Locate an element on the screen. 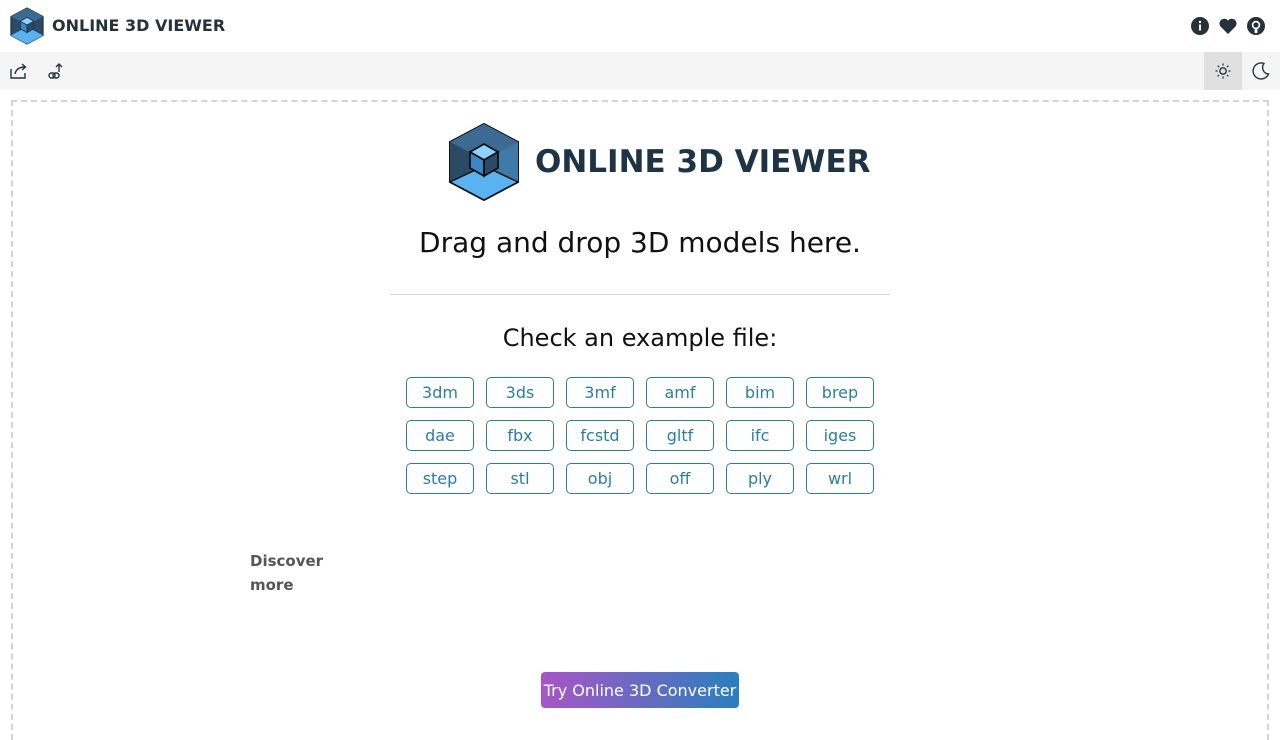 The width and height of the screenshot is (1280, 740). example-wrl: wrl is located at coordinates (840, 478).